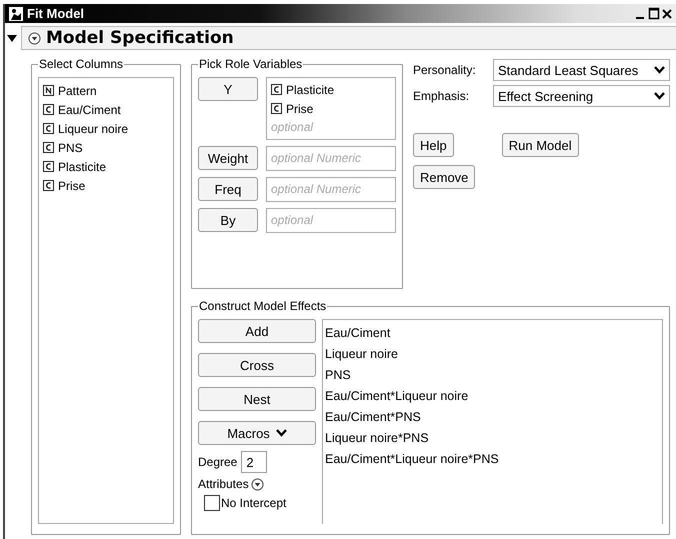 The image size is (676, 539). What do you see at coordinates (492, 417) in the screenshot?
I see `effect-item: Eau/Ciment*PNS` at bounding box center [492, 417].